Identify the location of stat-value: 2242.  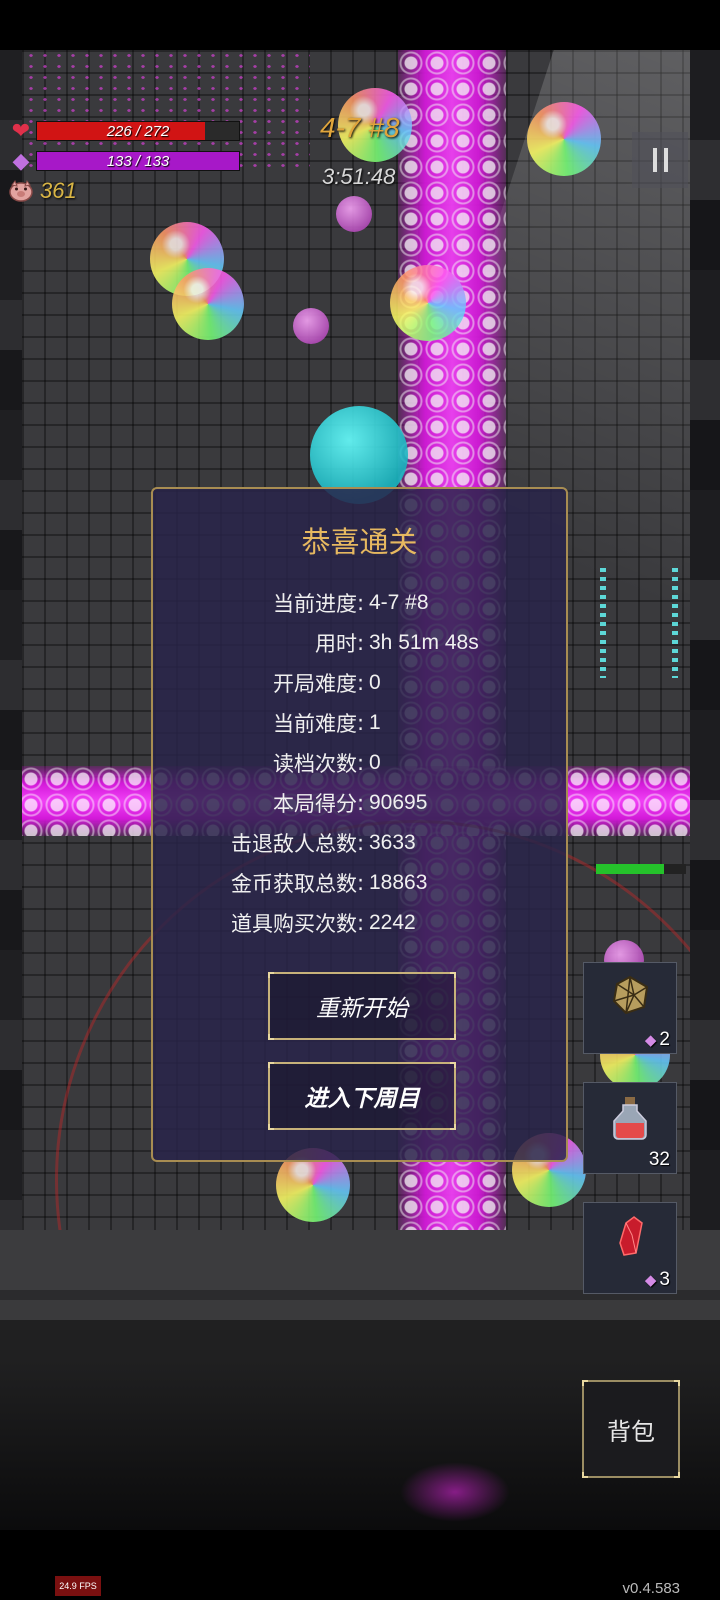
(392, 922).